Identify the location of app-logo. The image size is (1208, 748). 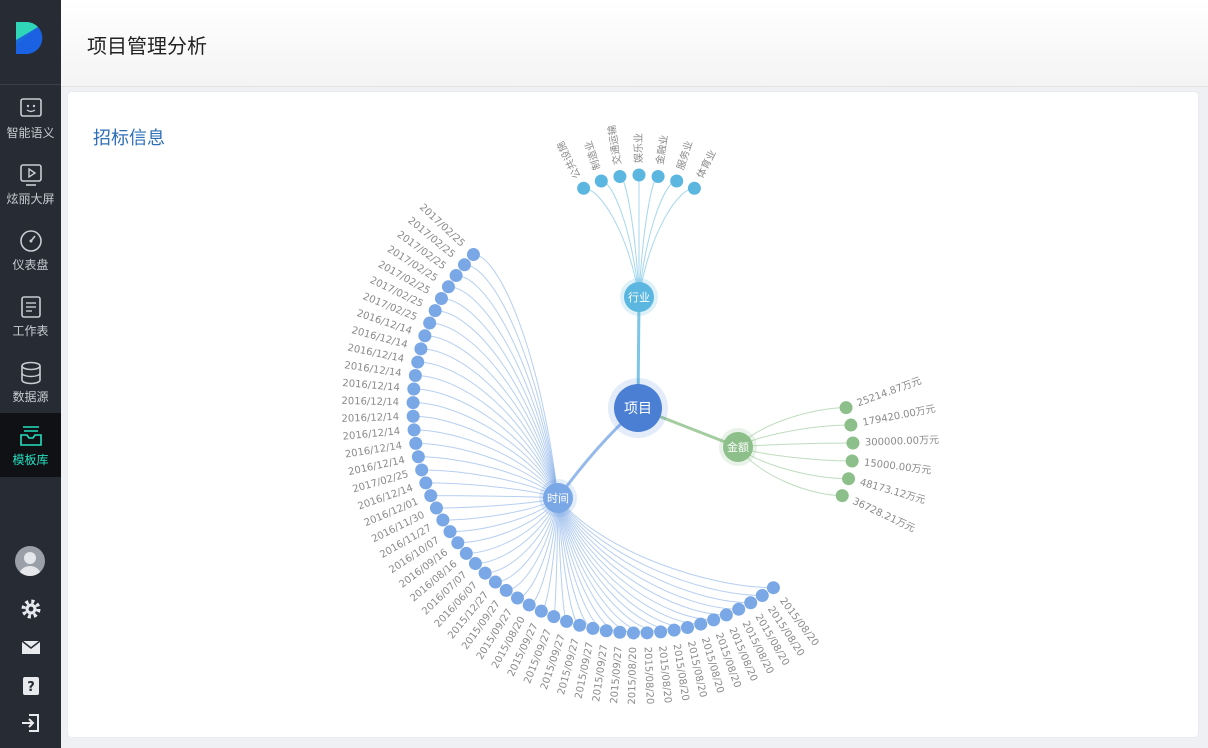
(30, 42).